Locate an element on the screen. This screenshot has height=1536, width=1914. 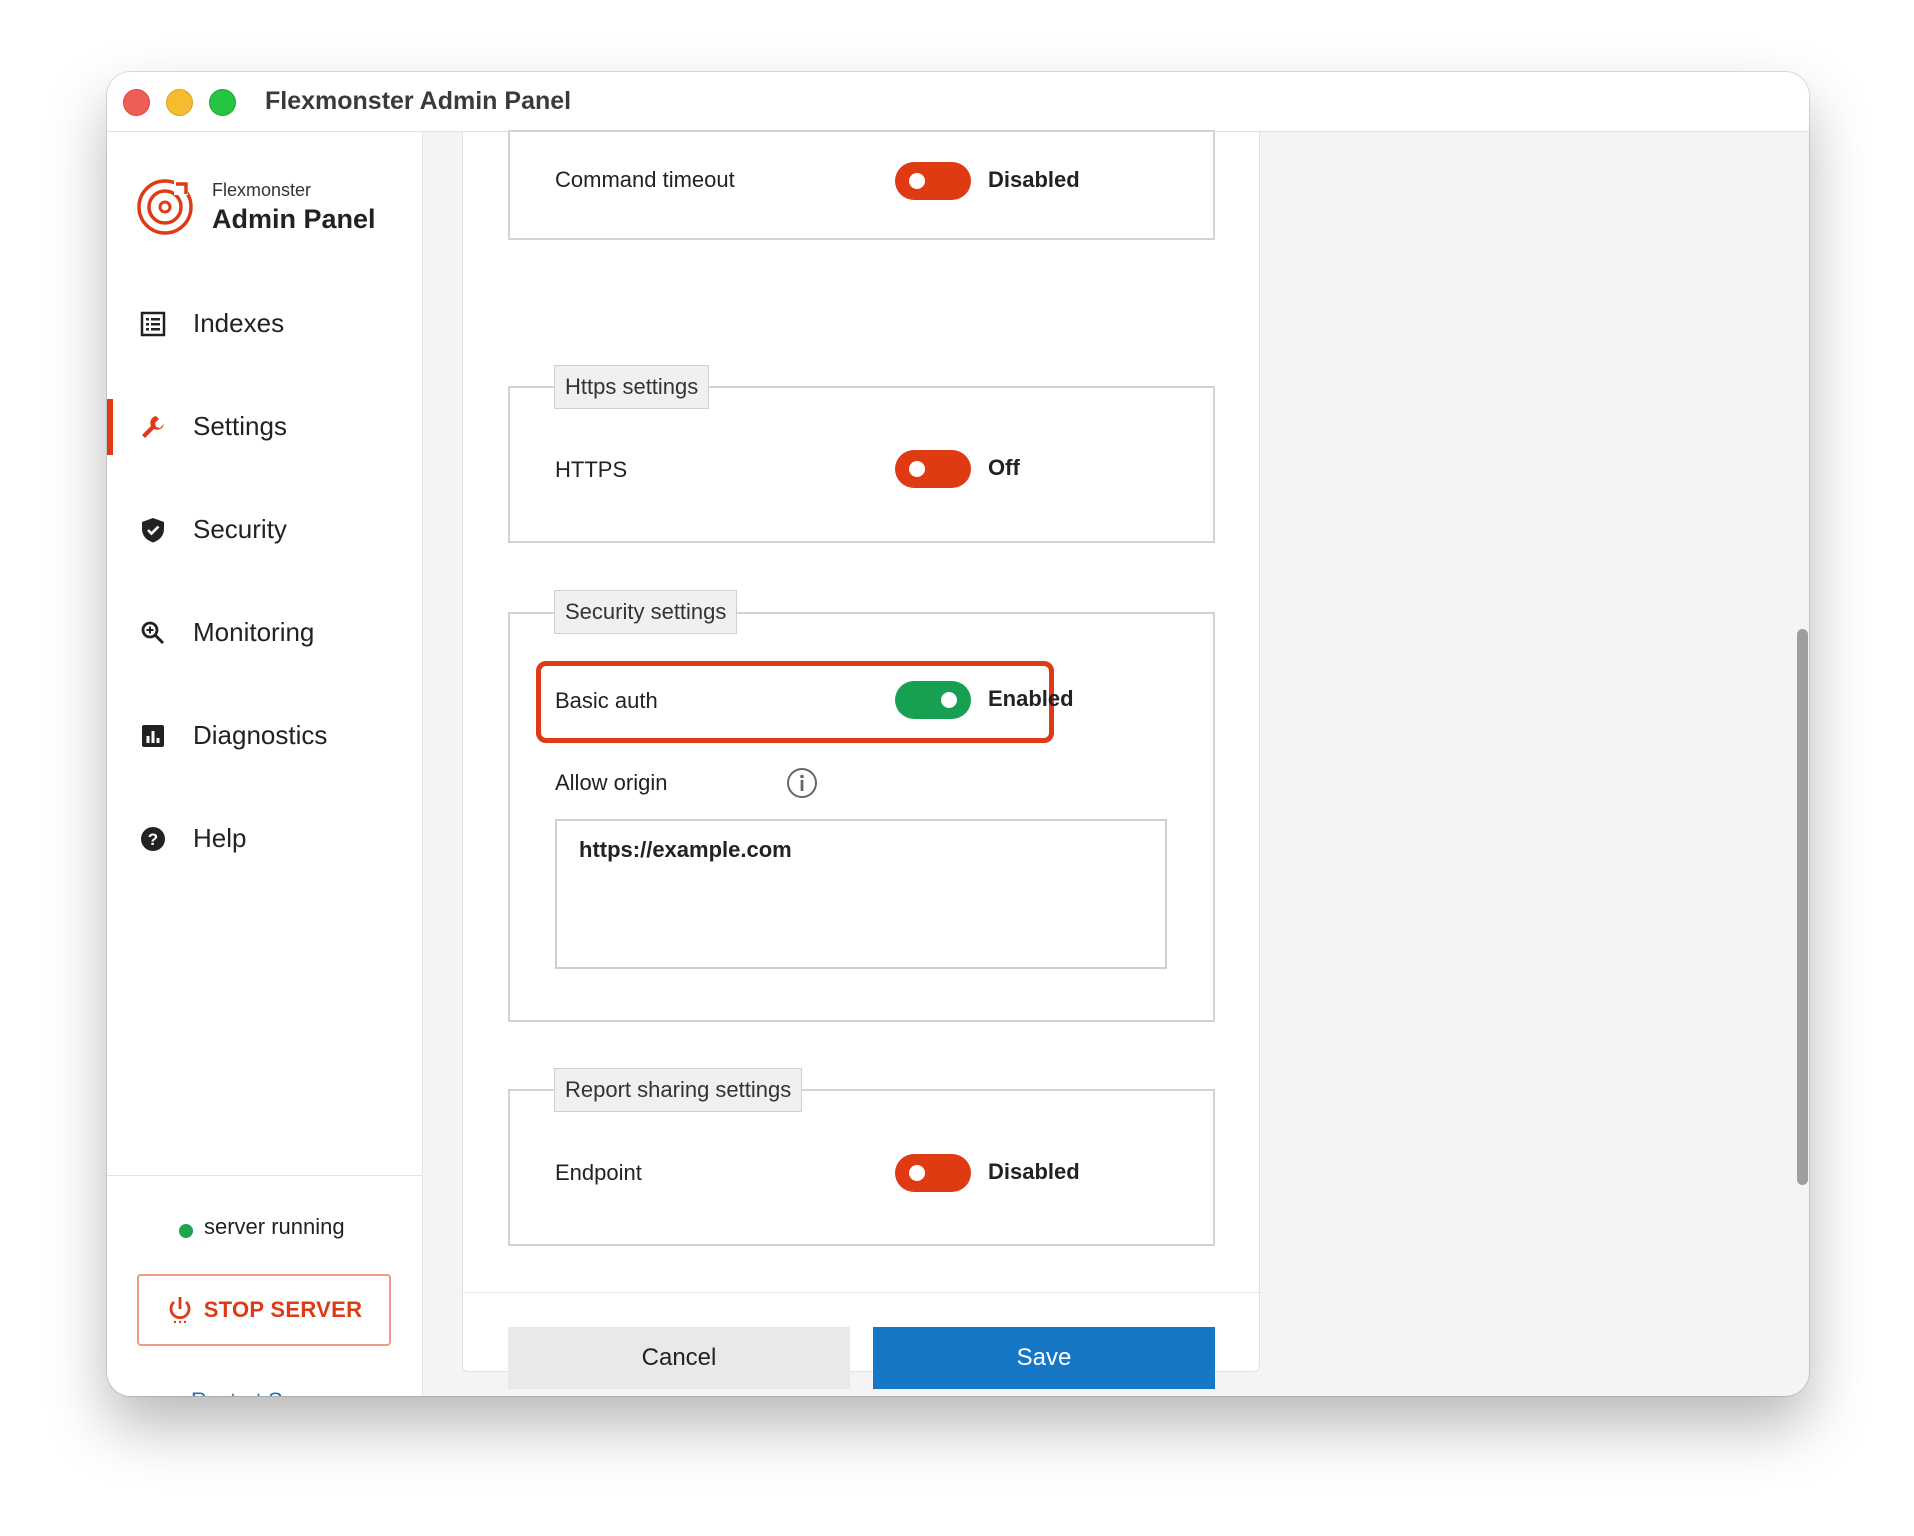
scrollbar-thumb is located at coordinates (1802, 907).